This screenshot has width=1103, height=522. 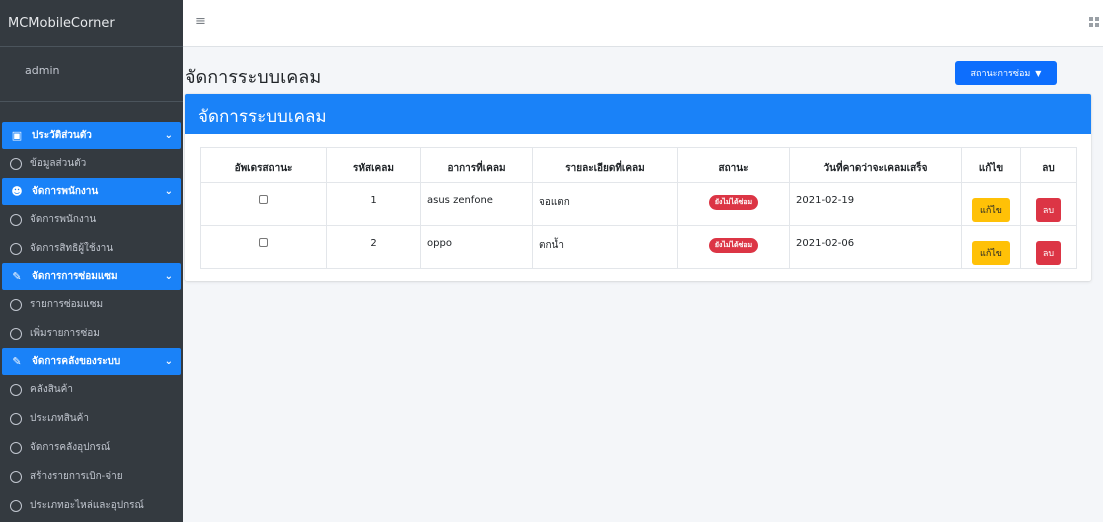 I want to click on sidebar-item-add-repair: เพิ่มรายการซ่อม, so click(x=91, y=333).